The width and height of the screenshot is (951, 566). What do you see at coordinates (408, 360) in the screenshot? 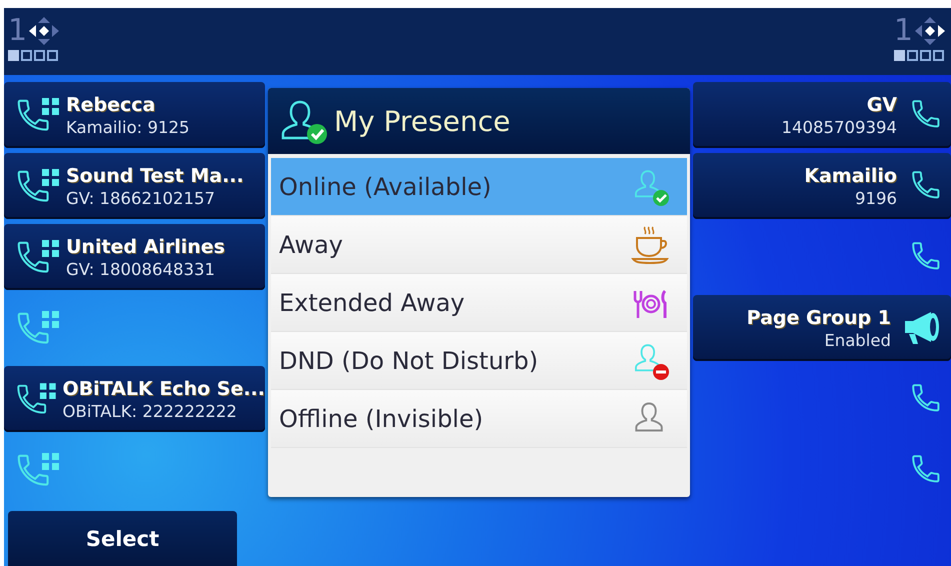
I see `presence-label: DND (Do Not Disturb)` at bounding box center [408, 360].